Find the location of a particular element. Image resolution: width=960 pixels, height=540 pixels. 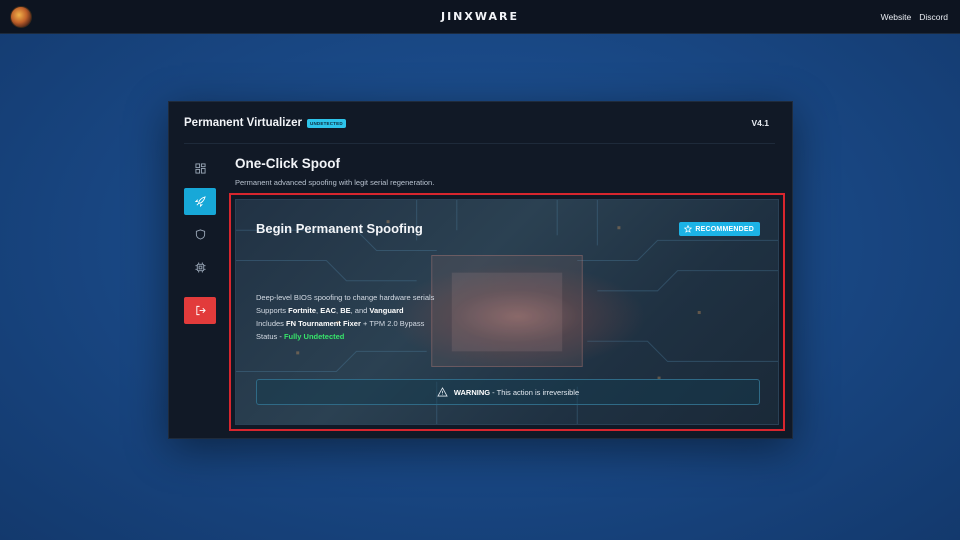

logout-icon is located at coordinates (200, 310).